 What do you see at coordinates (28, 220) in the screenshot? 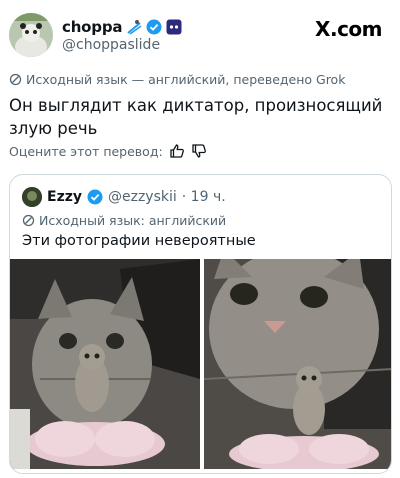
I see `quoted-translate-icon` at bounding box center [28, 220].